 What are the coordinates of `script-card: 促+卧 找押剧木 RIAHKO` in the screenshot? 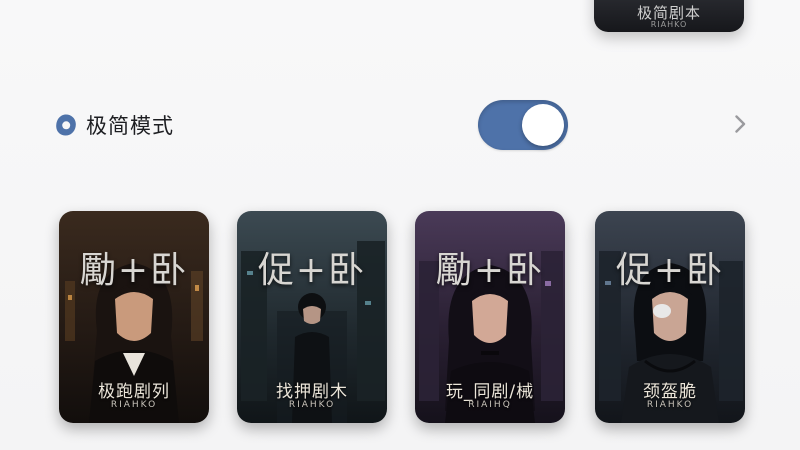 It's located at (312, 317).